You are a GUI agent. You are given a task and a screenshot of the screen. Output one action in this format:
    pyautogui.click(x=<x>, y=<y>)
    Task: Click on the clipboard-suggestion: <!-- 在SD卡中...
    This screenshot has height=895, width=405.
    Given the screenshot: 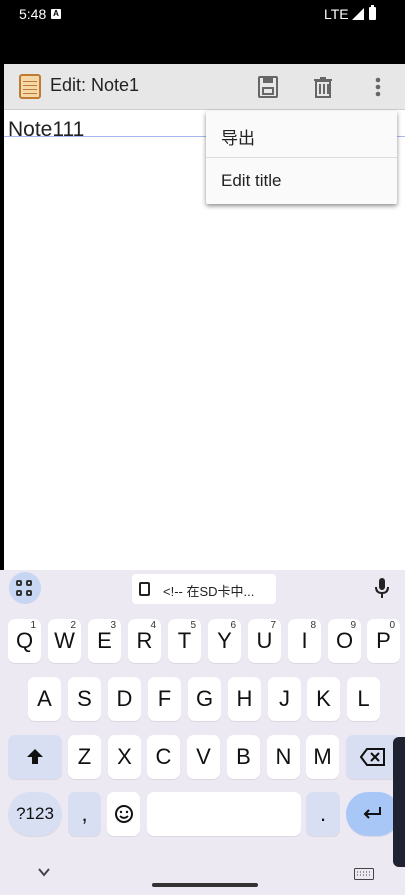 What is the action you would take?
    pyautogui.click(x=204, y=589)
    